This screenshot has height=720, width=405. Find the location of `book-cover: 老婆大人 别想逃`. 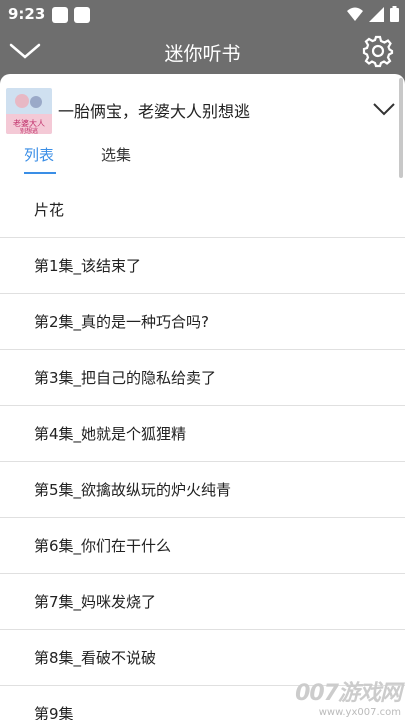

book-cover: 老婆大人 别想逃 is located at coordinates (29, 111).